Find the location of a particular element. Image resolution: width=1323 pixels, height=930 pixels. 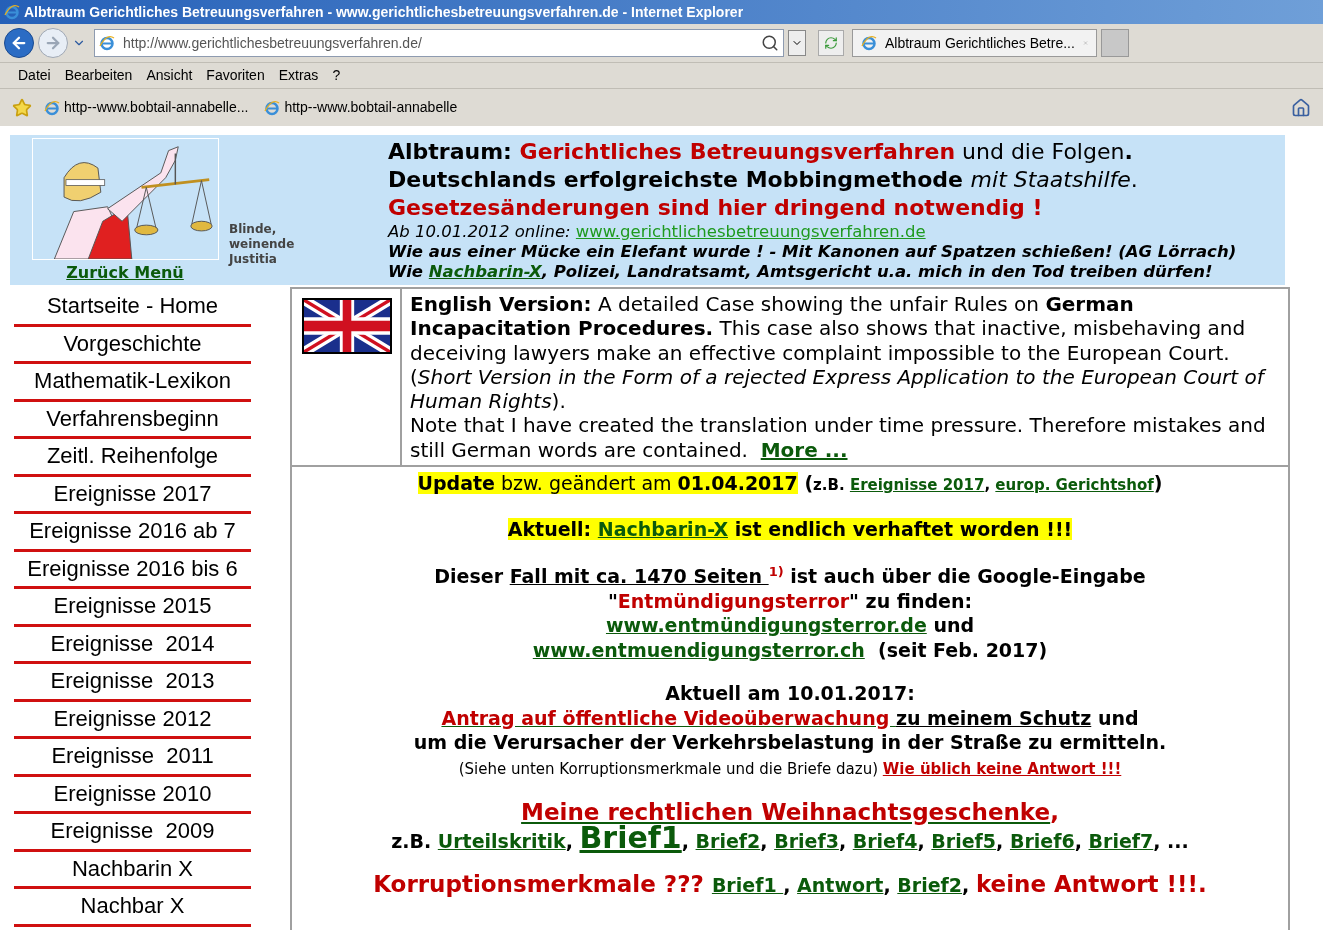

header-text: Wie aus einer Mücke ein Elefant wurde ! - Mit Kanonen auf Spatzen schießen! (AG Lörrach) is located at coordinates (813, 252).